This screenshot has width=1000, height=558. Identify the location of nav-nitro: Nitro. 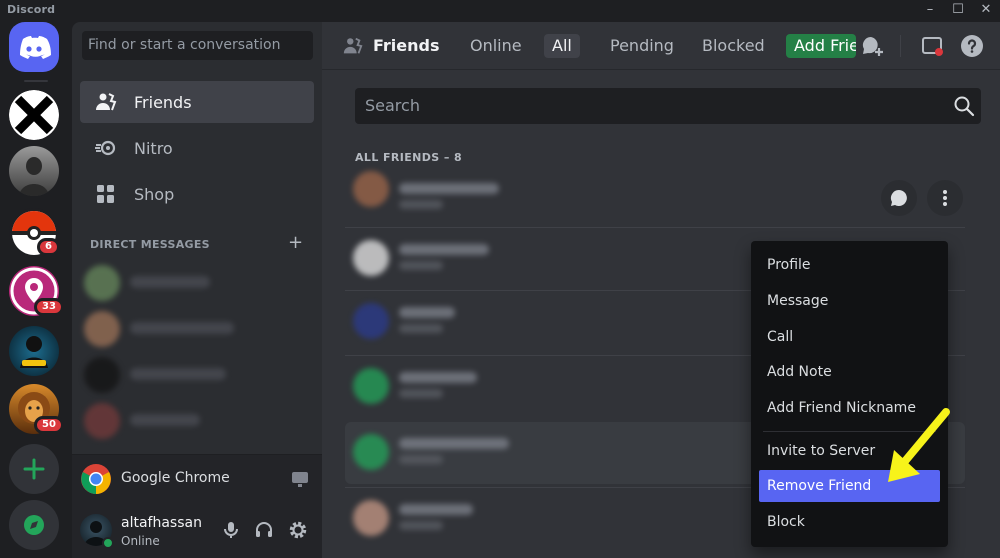
(197, 148).